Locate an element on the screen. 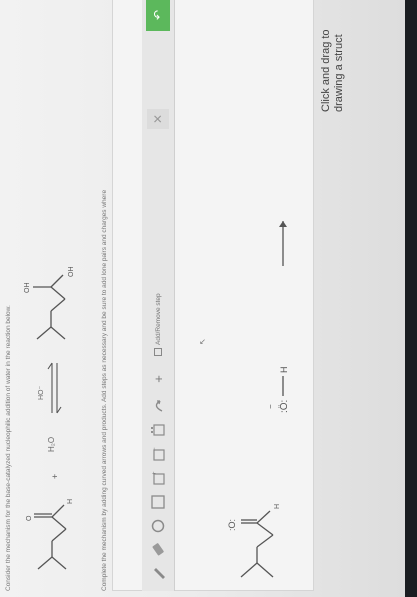 The image size is (417, 597). canvas-molecules: :O: H :Ö: − H ↖ is located at coordinates (244, 399).